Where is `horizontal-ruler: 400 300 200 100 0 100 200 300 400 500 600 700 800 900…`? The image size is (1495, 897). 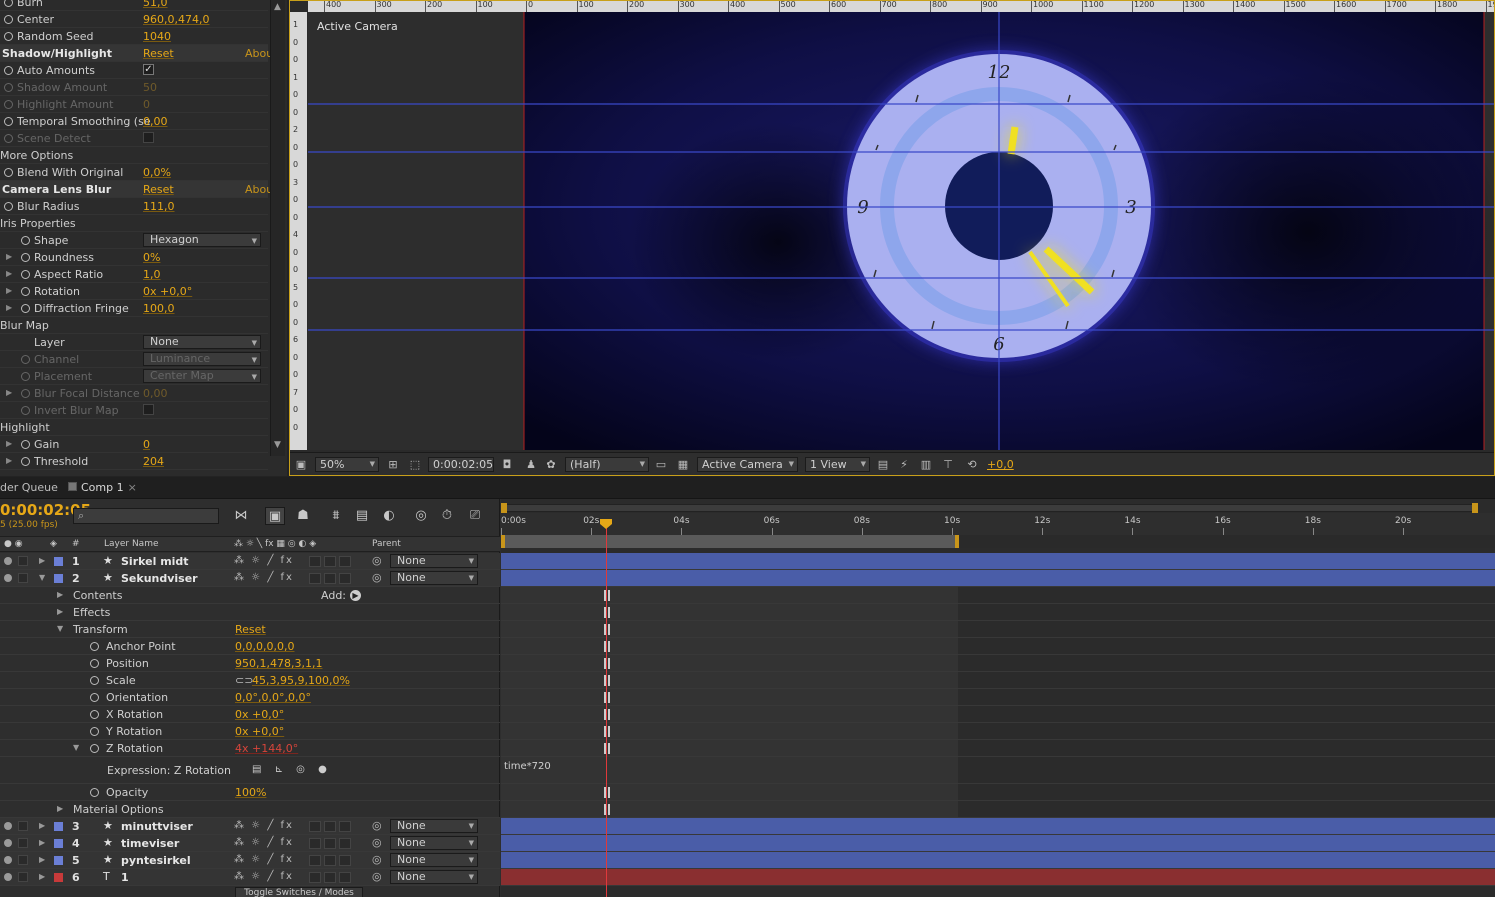 horizontal-ruler: 400 300 200 100 0 100 200 300 400 500 600 700 800 900… is located at coordinates (901, 6).